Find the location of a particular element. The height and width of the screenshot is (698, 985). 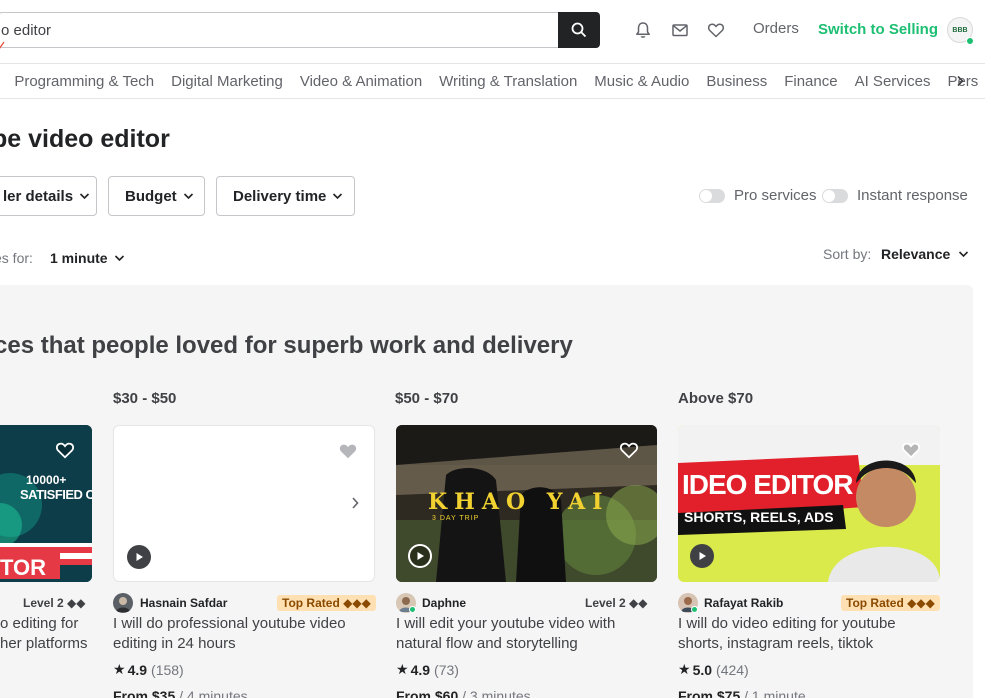

seller-name: Daphne is located at coordinates (444, 603).